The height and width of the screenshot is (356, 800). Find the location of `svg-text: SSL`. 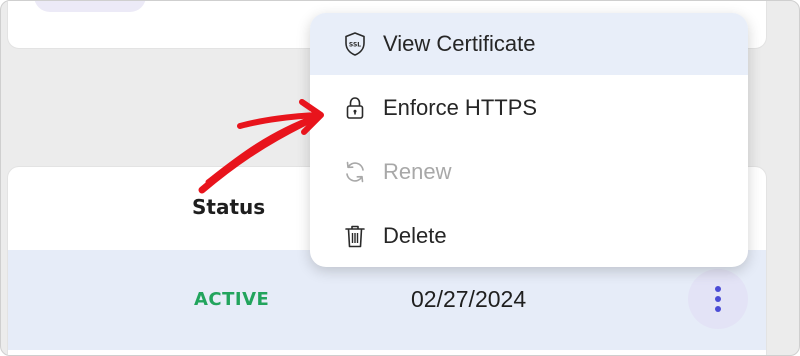

svg-text: SSL is located at coordinates (355, 45).